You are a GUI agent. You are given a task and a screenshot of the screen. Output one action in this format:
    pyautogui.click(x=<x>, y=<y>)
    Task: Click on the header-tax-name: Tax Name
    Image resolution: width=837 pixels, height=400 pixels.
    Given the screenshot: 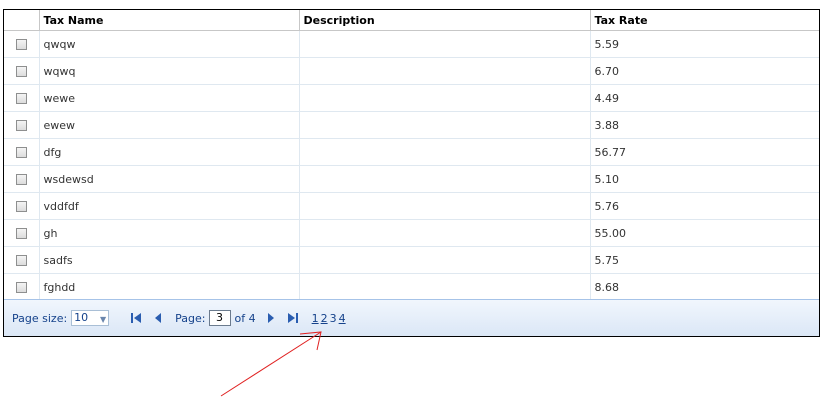 What is the action you would take?
    pyautogui.click(x=168, y=20)
    